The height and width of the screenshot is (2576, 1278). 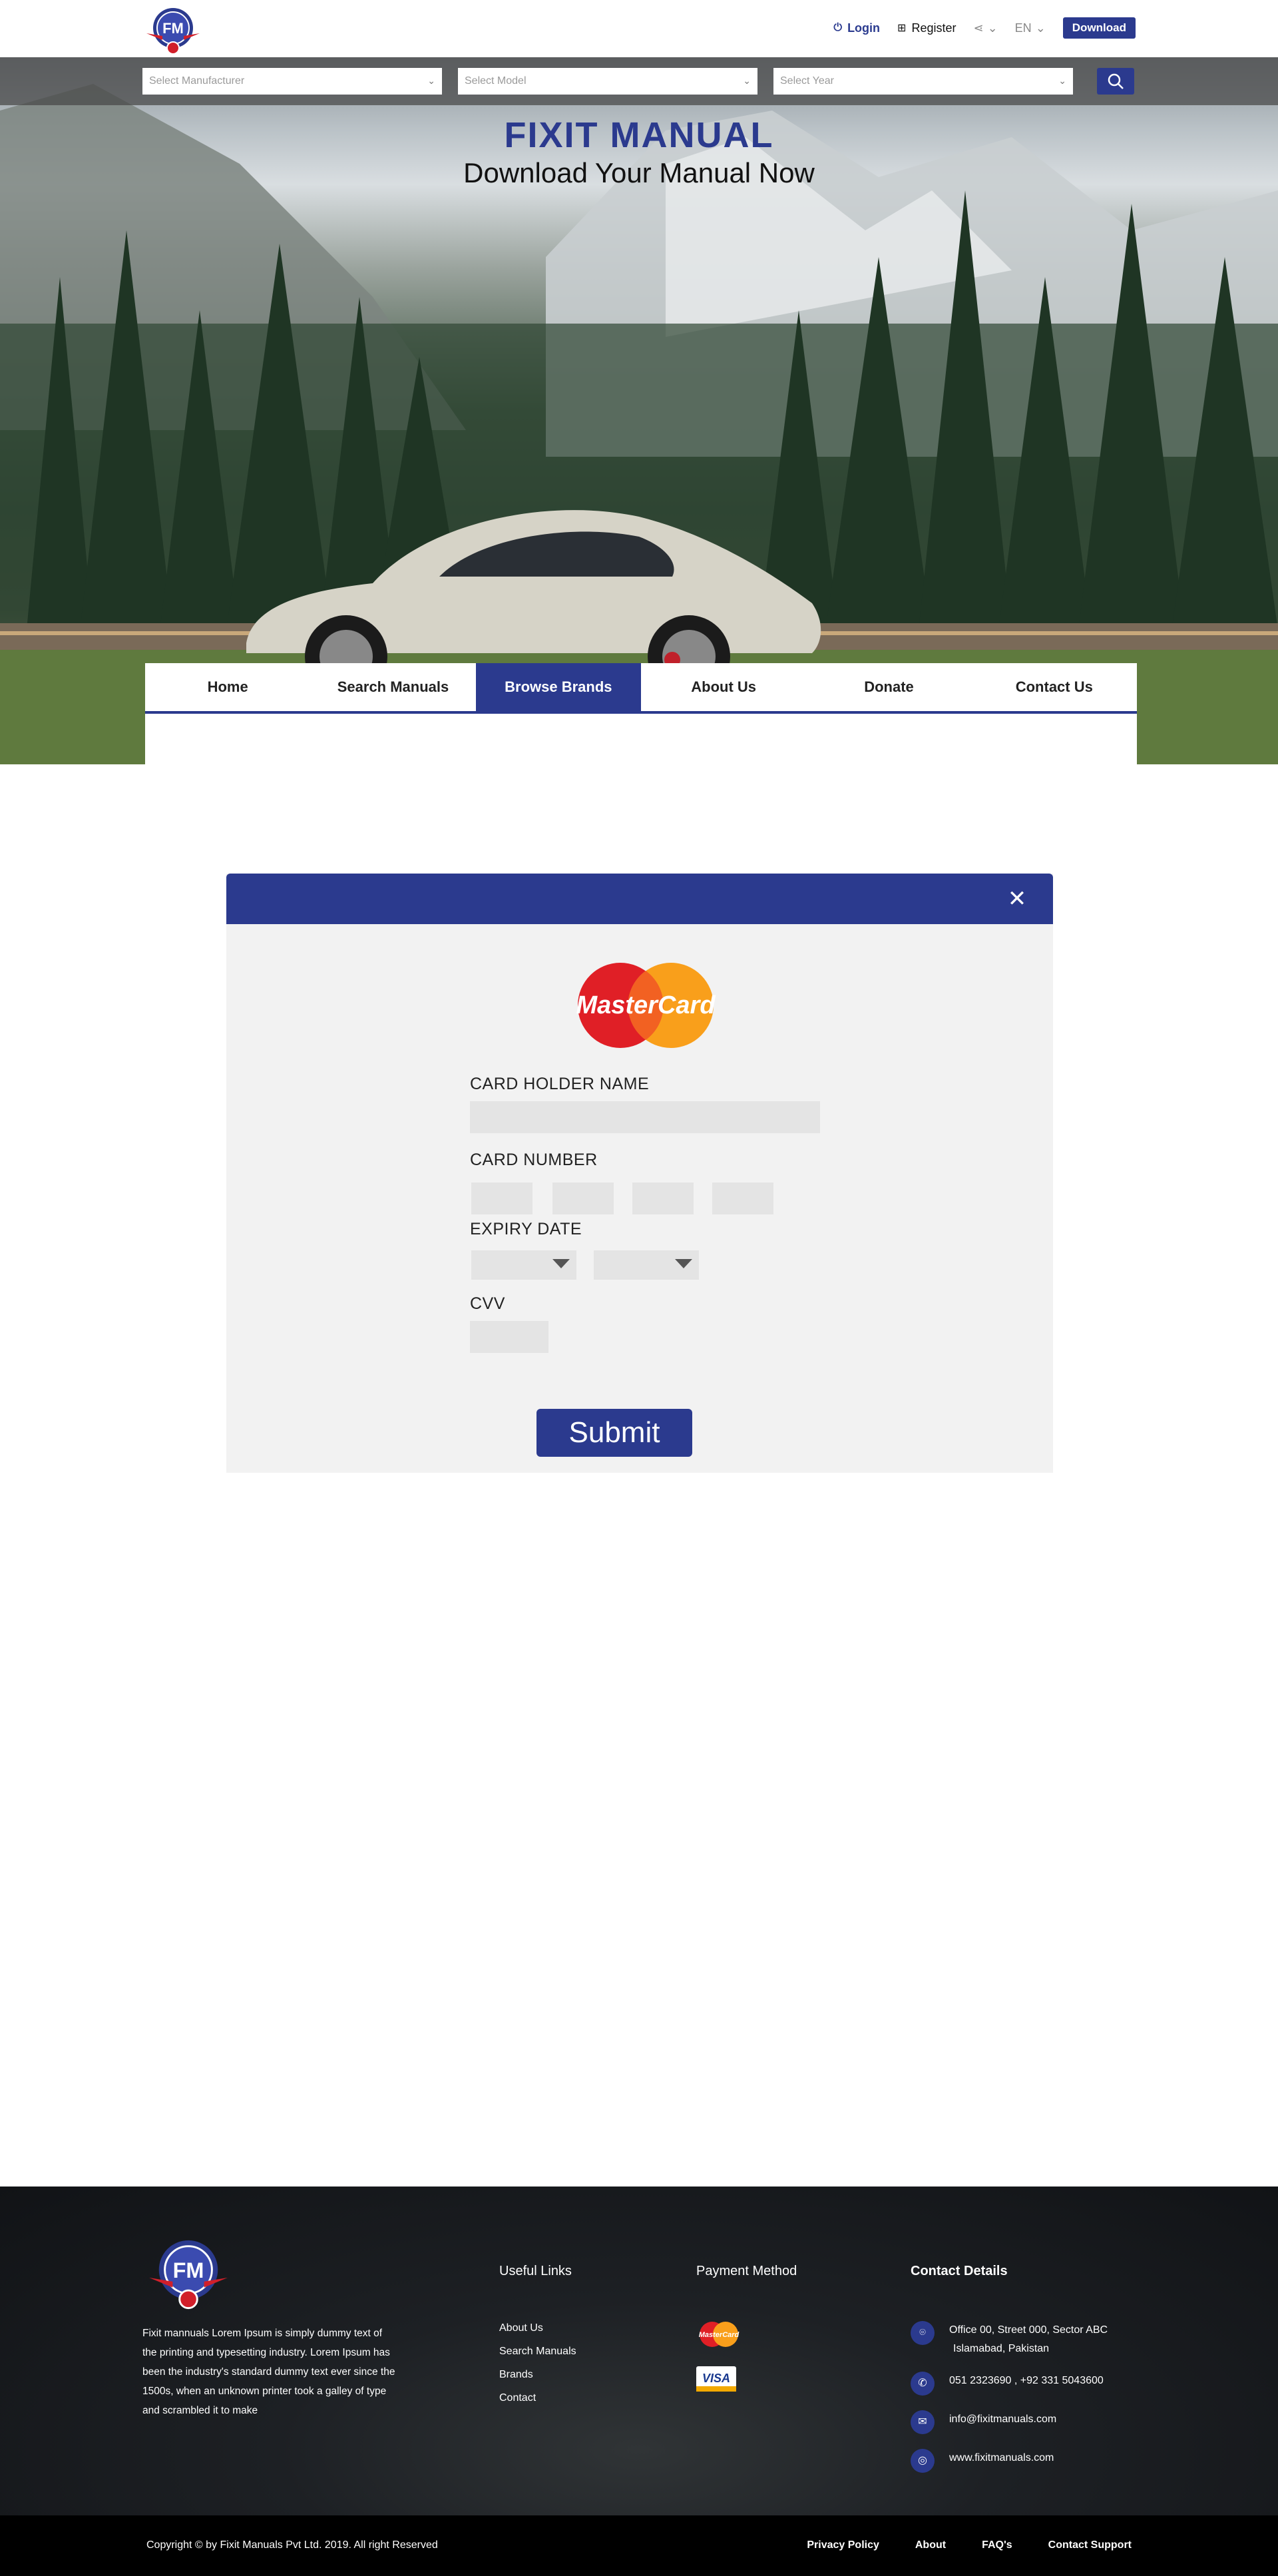 I want to click on model-placeholder: Select Model, so click(x=496, y=81).